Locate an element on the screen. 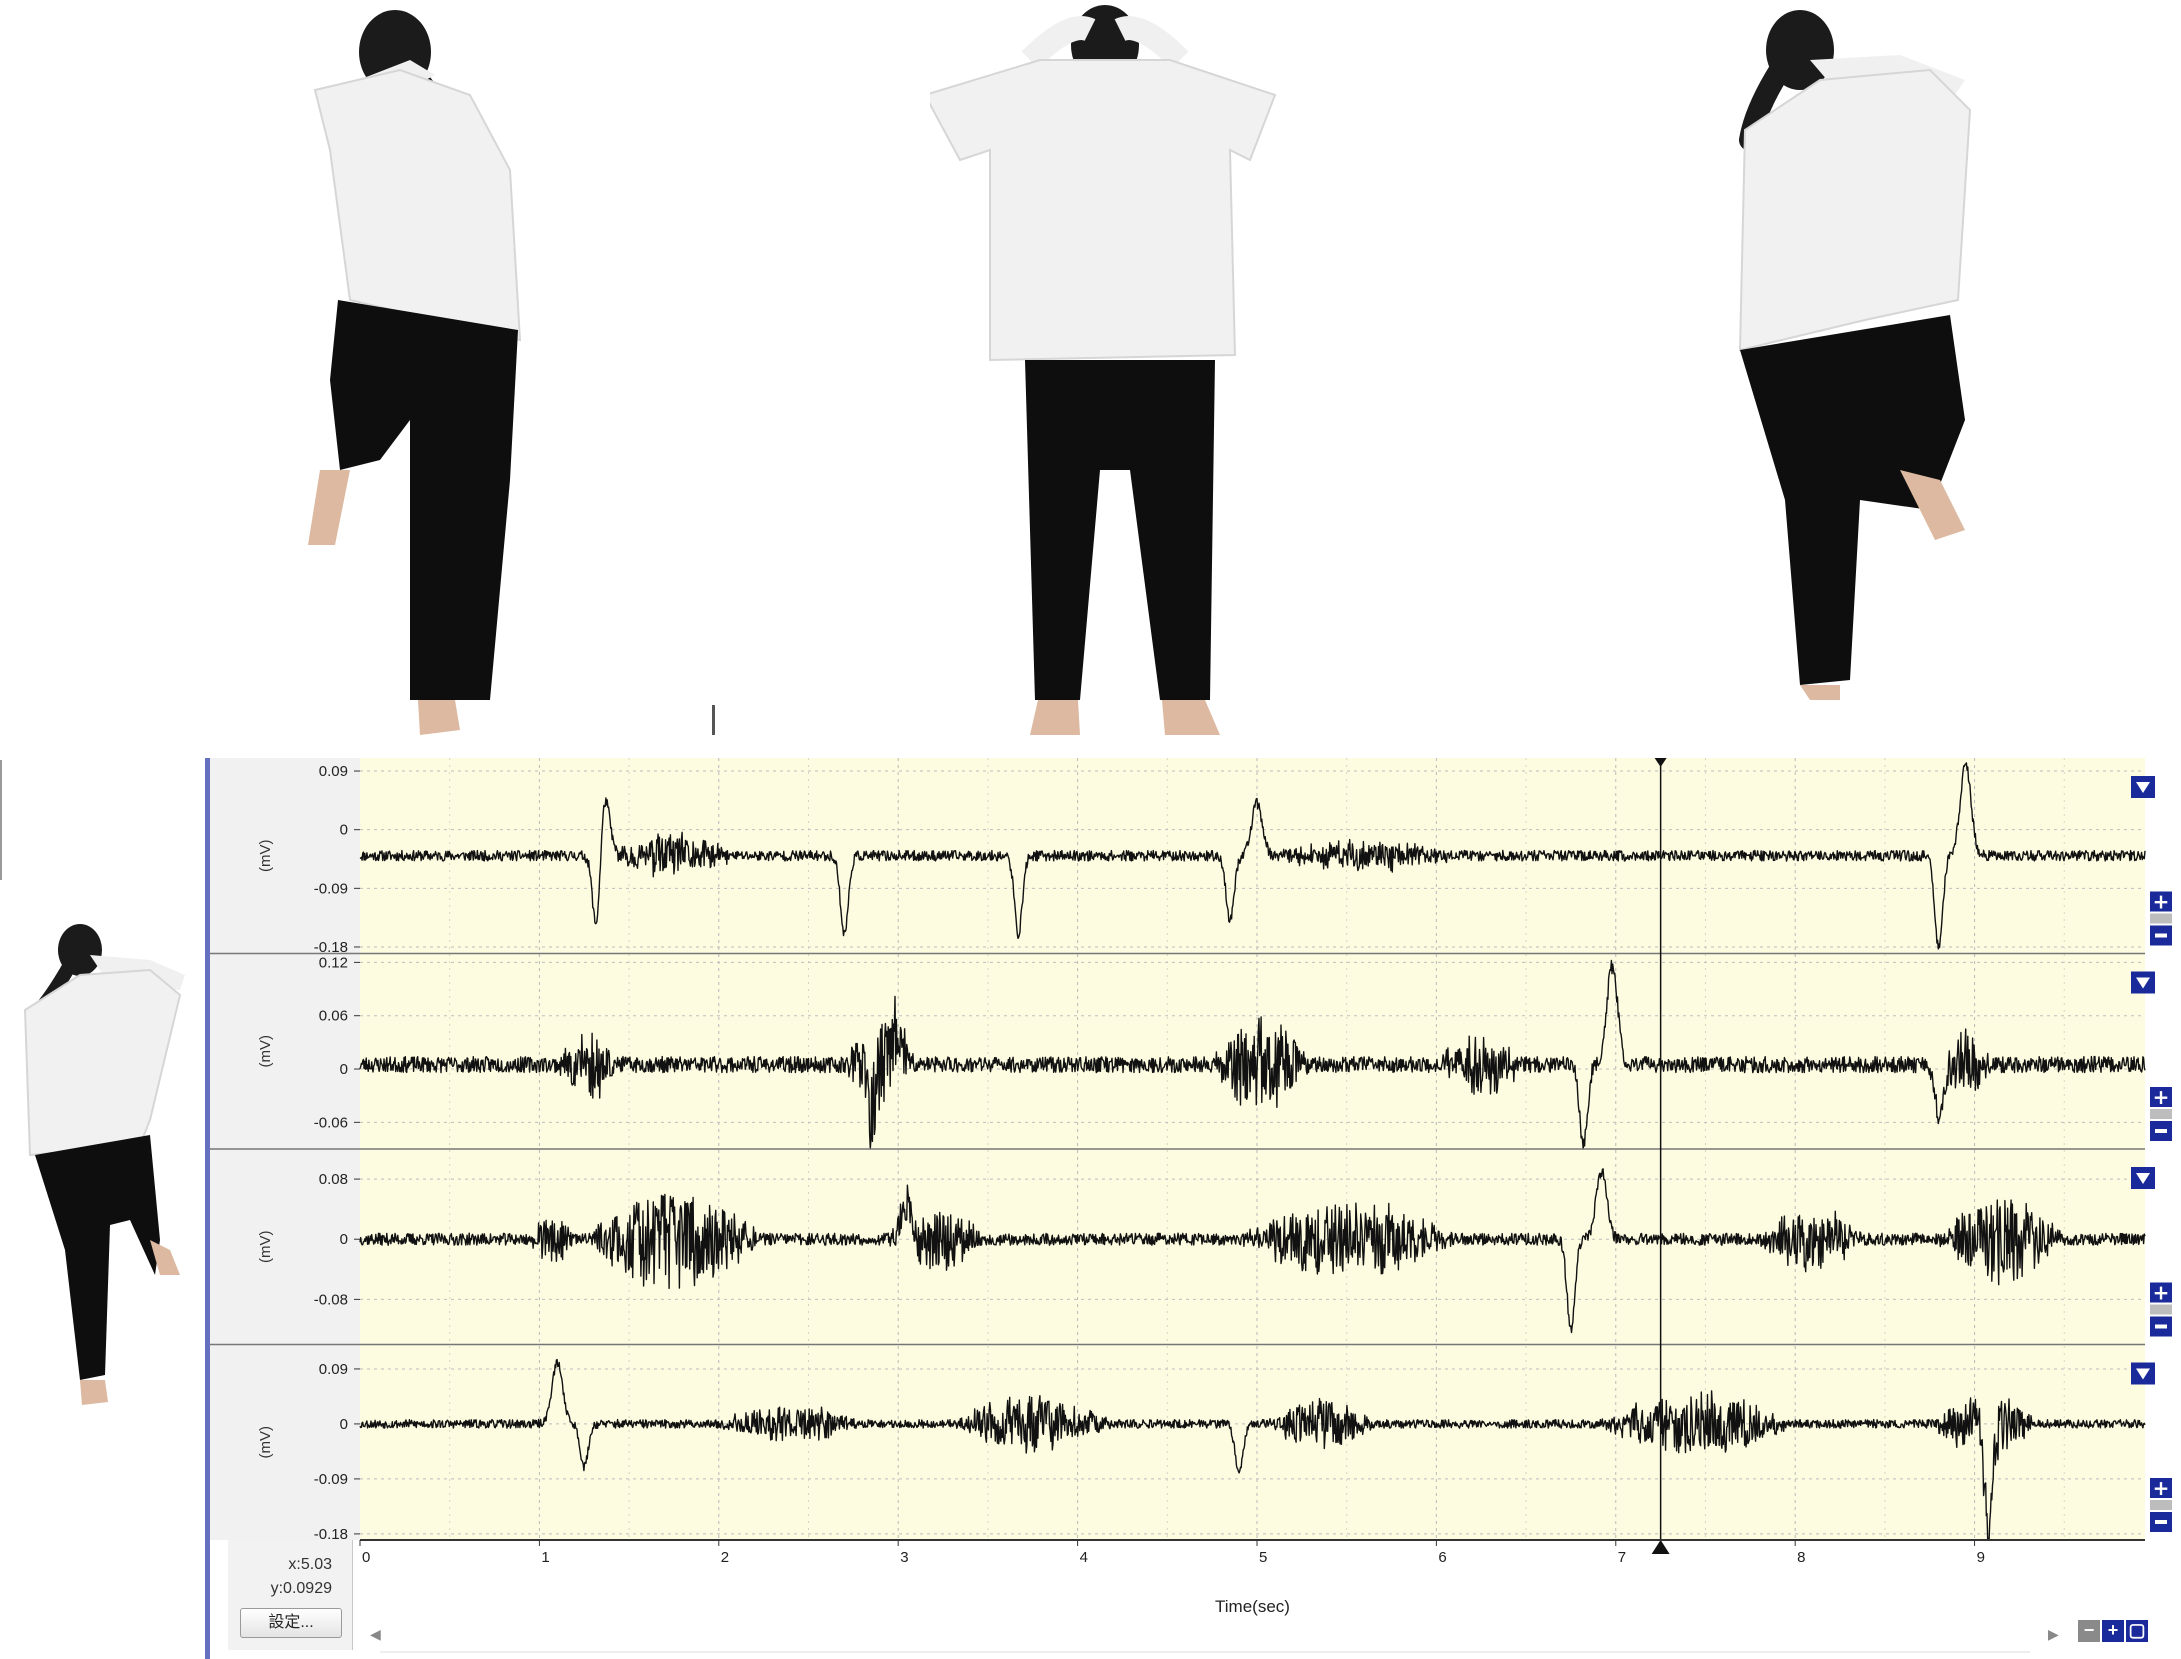 This screenshot has height=1659, width=2181. photo-leg-raised-left is located at coordinates (425, 372).